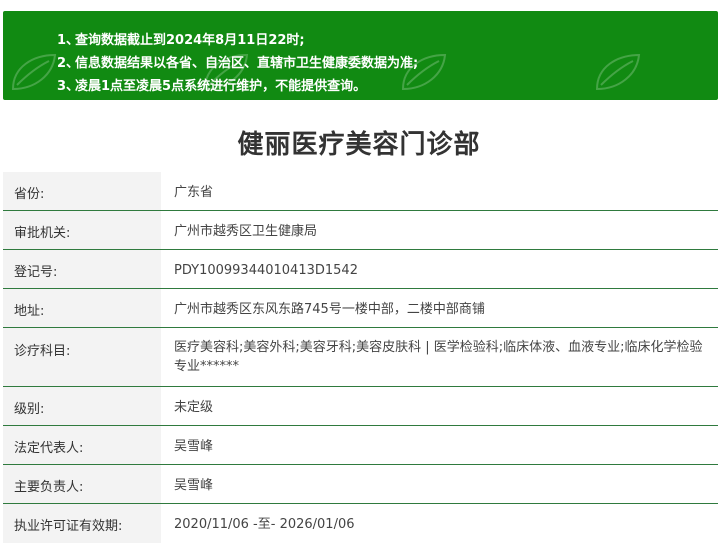 The height and width of the screenshot is (543, 727). What do you see at coordinates (194, 192) in the screenshot?
I see `row-value: 广东省` at bounding box center [194, 192].